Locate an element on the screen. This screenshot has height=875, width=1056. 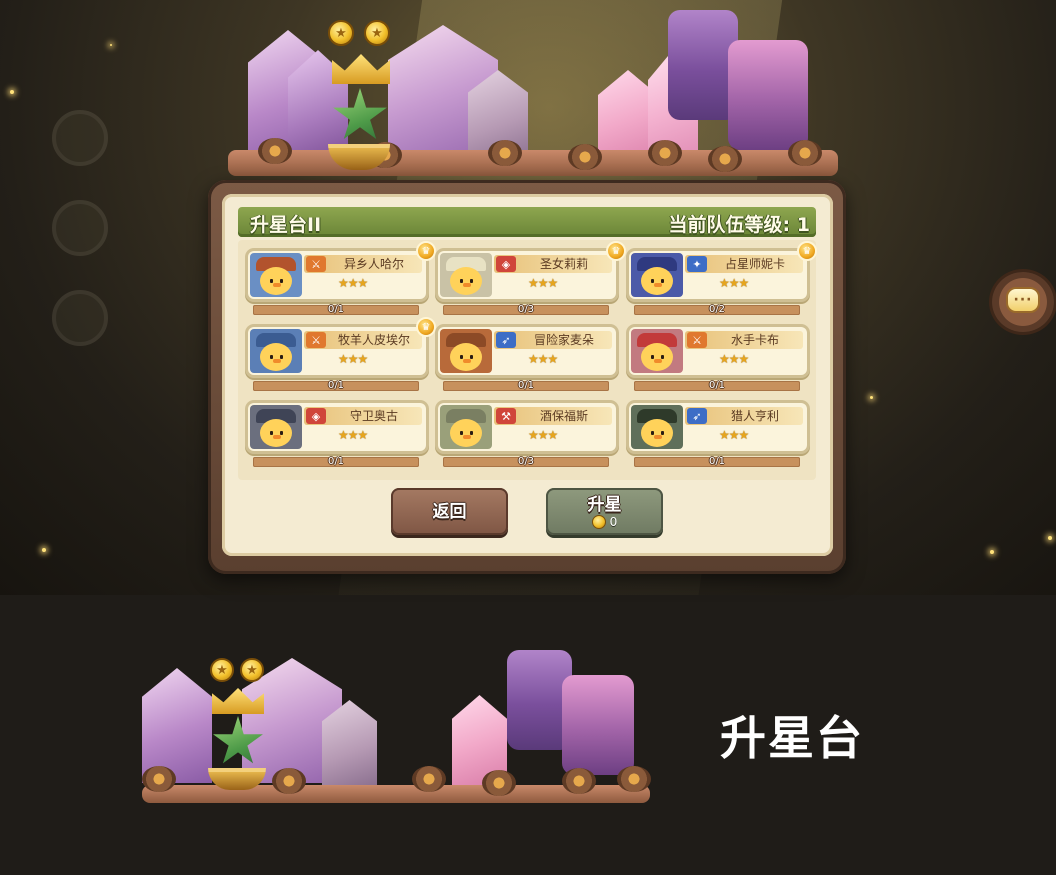
hero-name: 异乡人哈尔 is located at coordinates (373, 264).